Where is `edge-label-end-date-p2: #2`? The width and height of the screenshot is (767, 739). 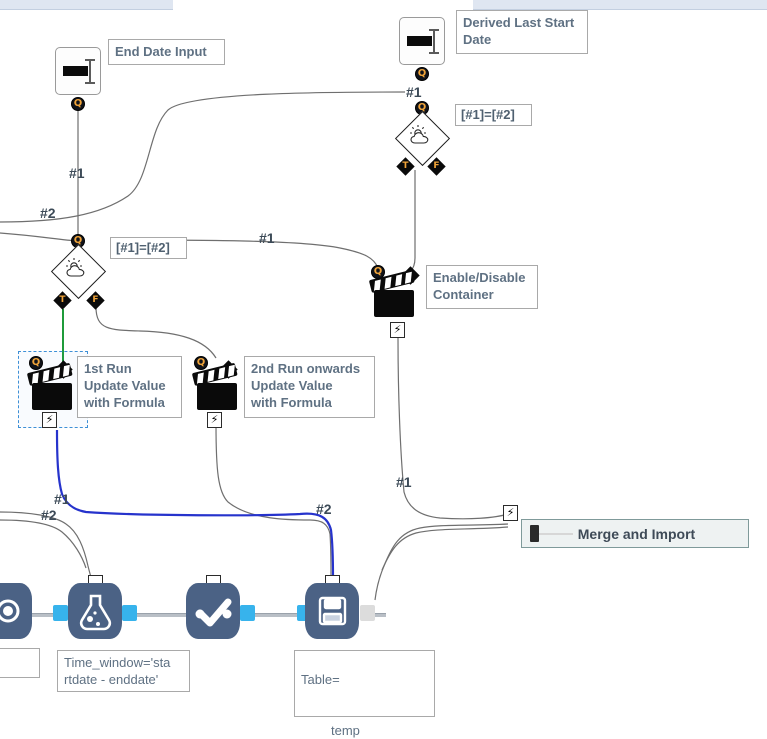
edge-label-end-date-p2: #2 is located at coordinates (48, 213).